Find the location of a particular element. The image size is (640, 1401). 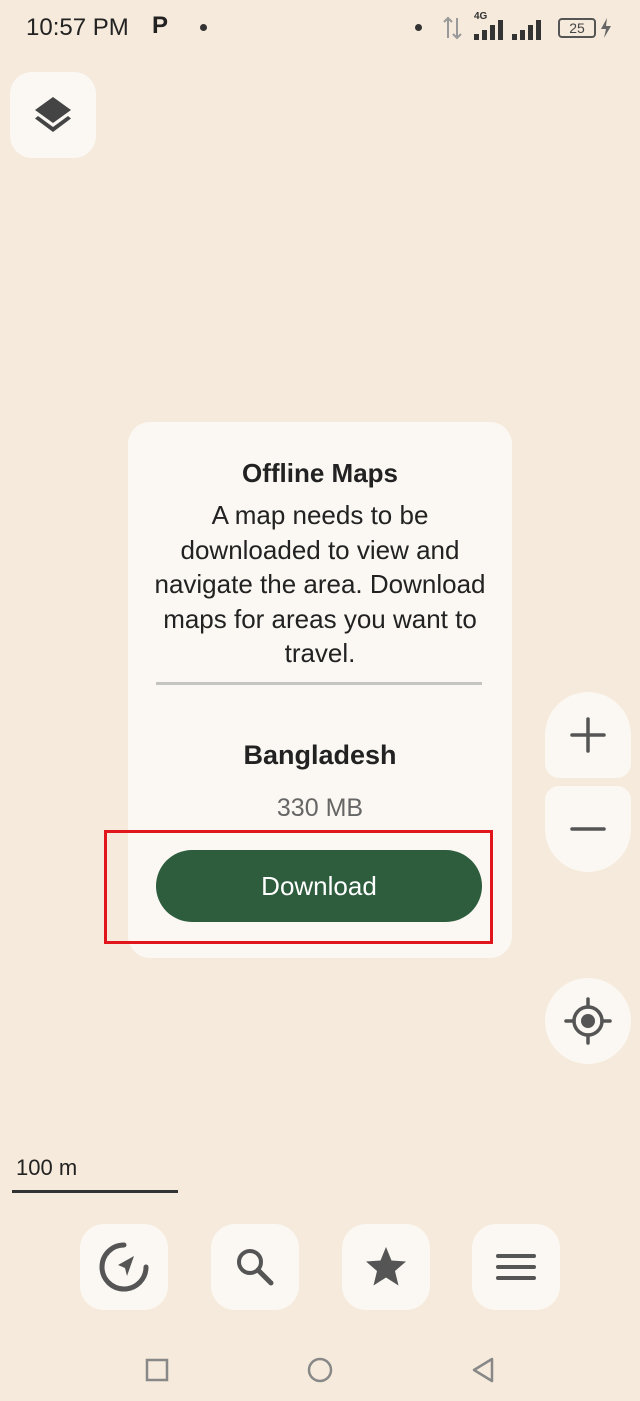

back-button is located at coordinates (483, 1370).